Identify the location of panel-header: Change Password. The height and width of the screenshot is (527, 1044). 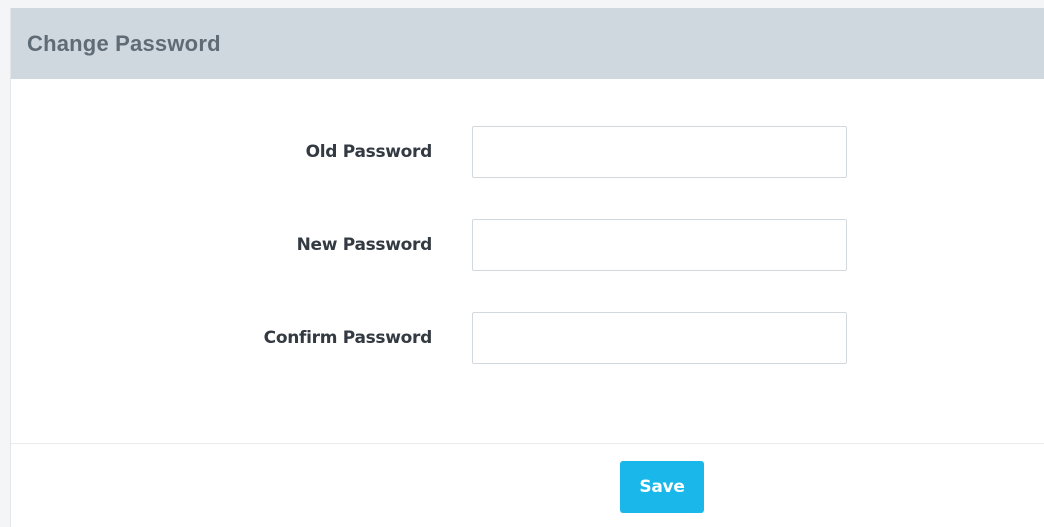
(527, 43).